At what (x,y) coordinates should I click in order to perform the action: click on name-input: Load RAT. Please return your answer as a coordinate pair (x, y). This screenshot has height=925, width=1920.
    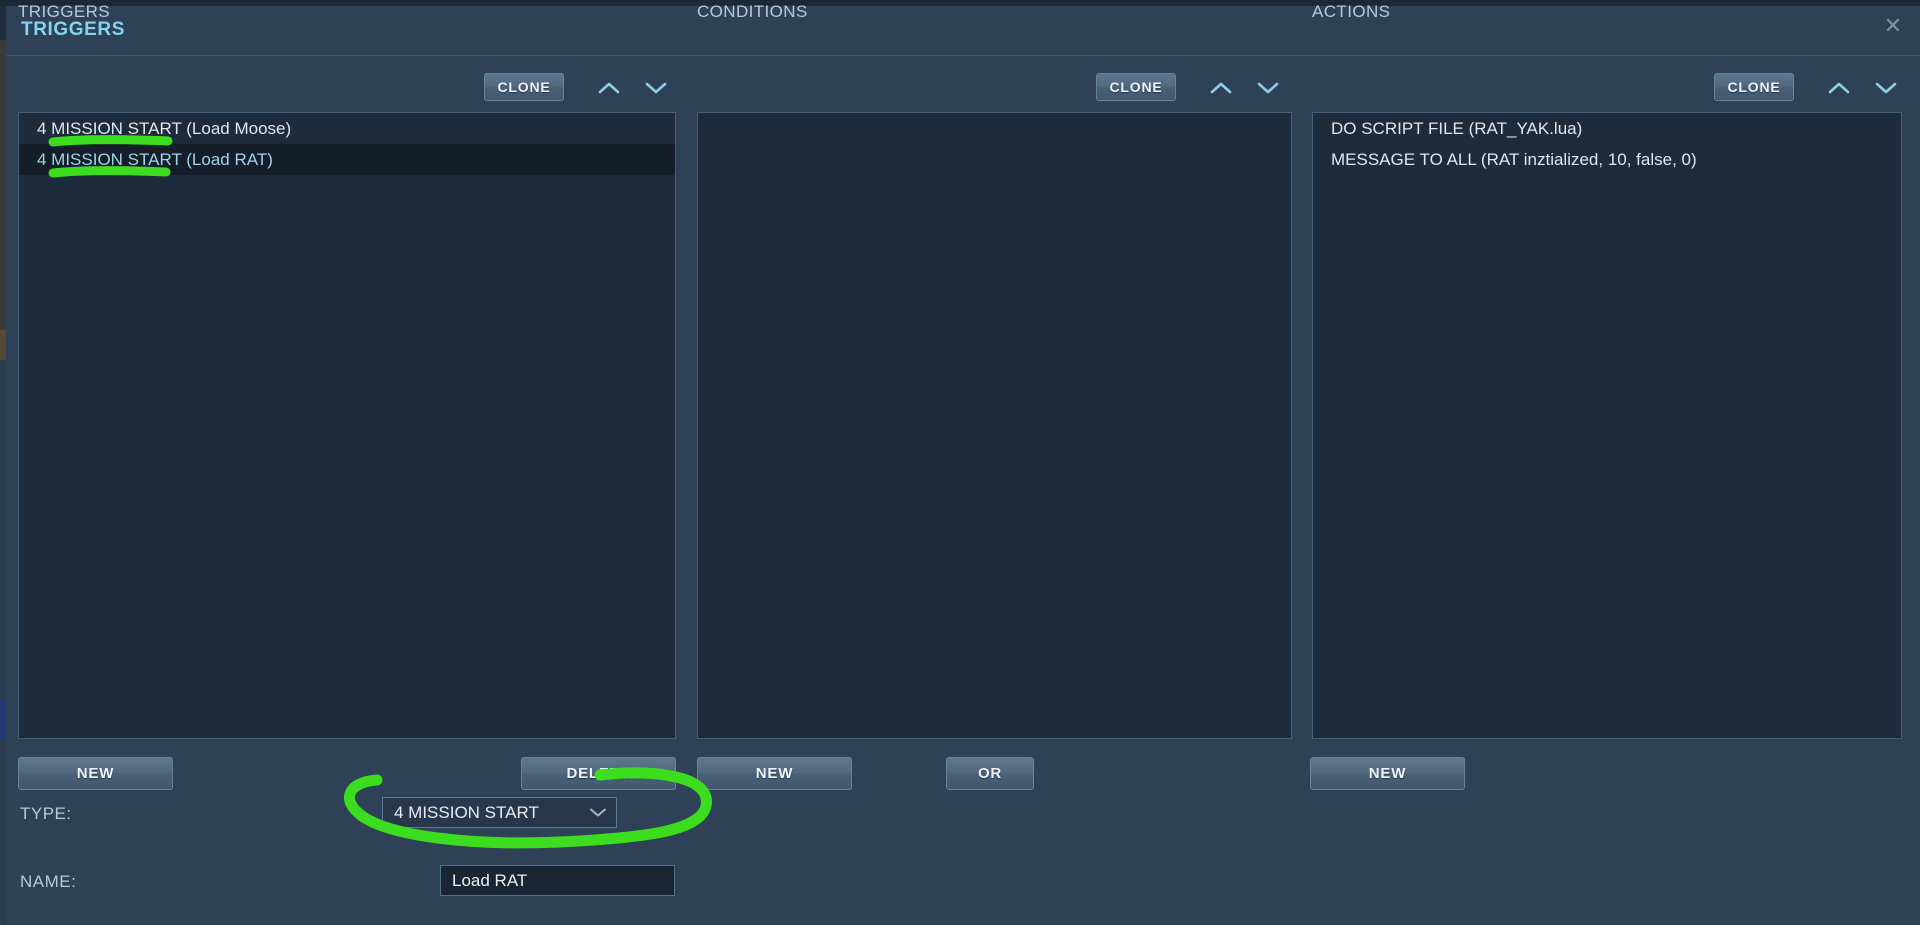
    Looking at the image, I should click on (557, 880).